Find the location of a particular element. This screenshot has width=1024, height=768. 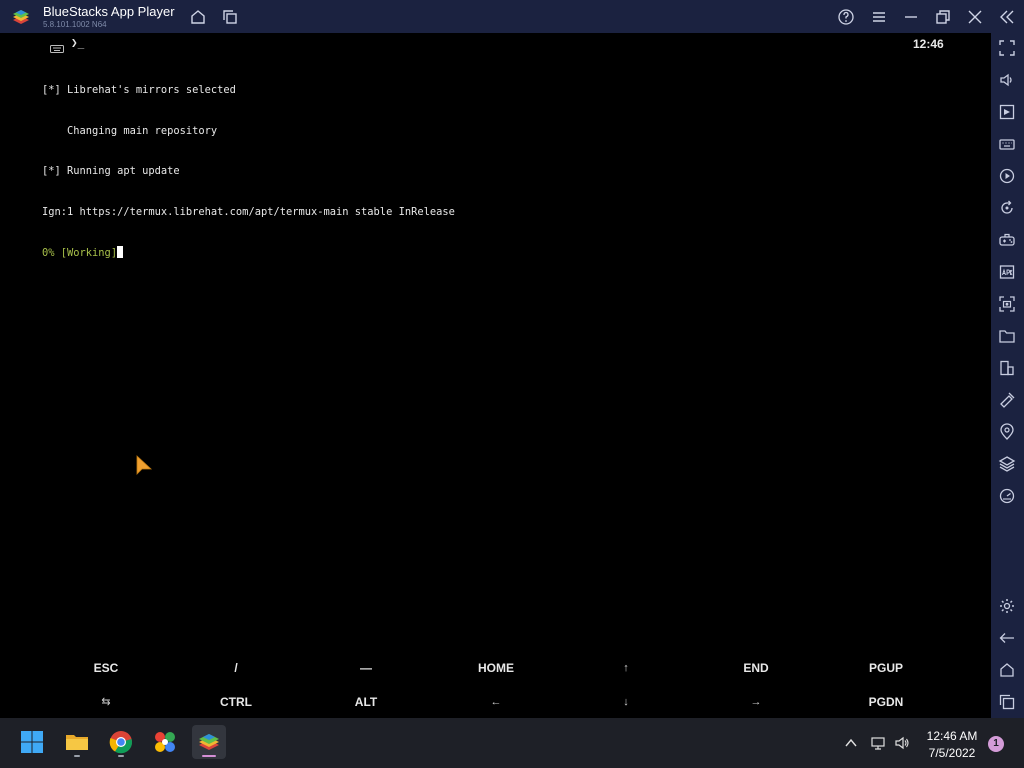

restore-icon is located at coordinates (943, 17).